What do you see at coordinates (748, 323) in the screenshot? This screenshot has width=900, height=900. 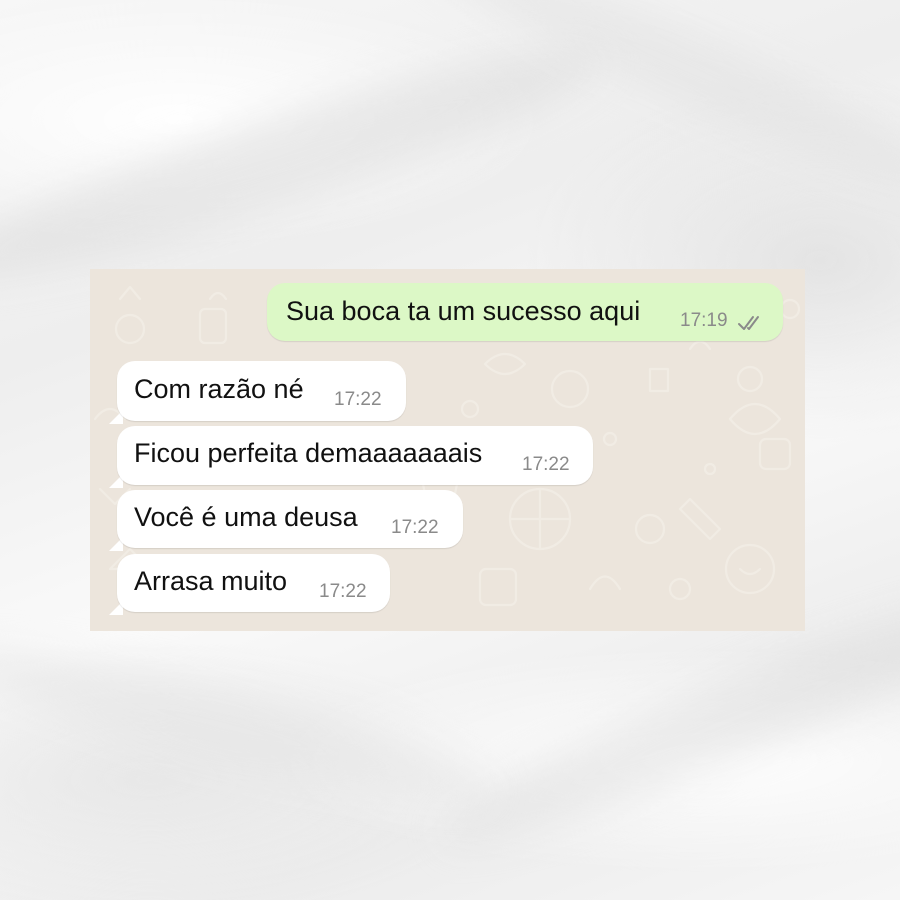 I see `double-check-icon` at bounding box center [748, 323].